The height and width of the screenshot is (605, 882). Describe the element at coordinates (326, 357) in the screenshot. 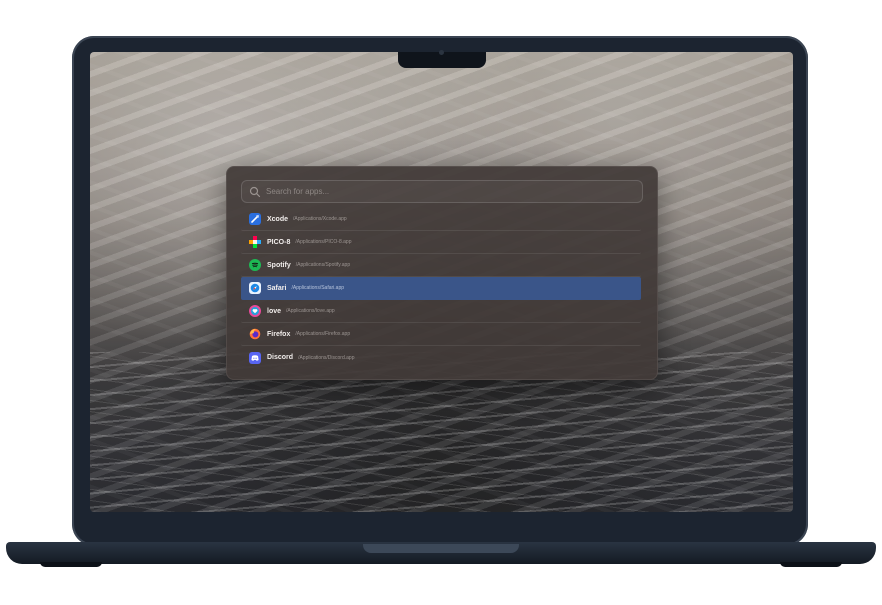

I see `app-path: /Applications/Discord.app` at that location.